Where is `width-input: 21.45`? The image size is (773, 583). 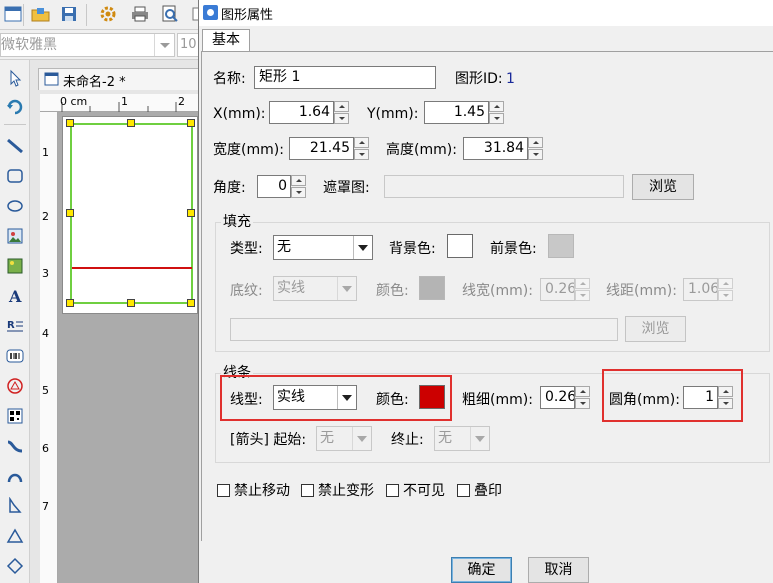 width-input: 21.45 is located at coordinates (321, 148).